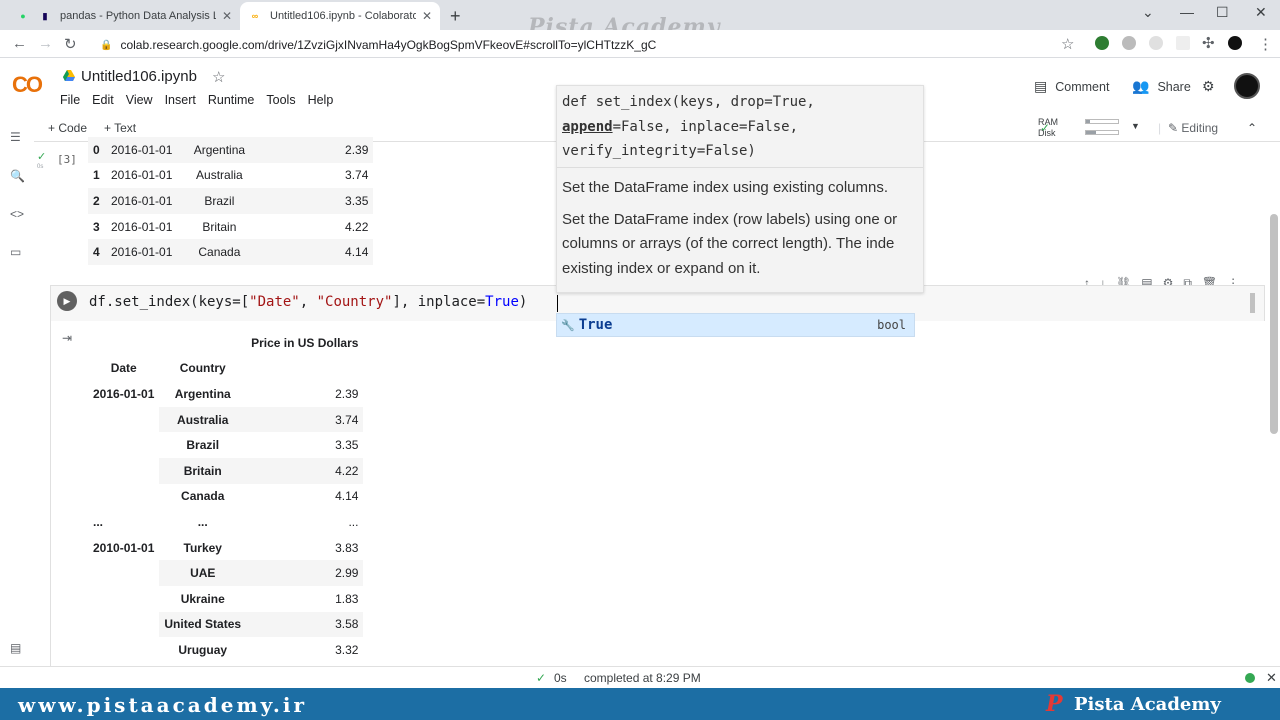 Image resolution: width=1280 pixels, height=720 pixels. What do you see at coordinates (203, 496) in the screenshot?
I see `cell-country: Canada` at bounding box center [203, 496].